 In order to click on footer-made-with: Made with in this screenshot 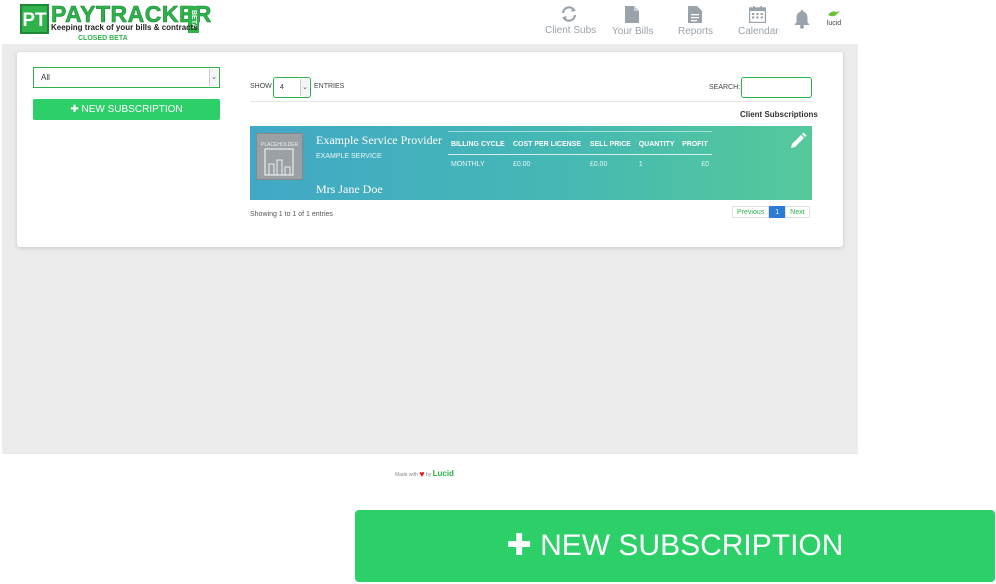, I will do `click(406, 475)`.